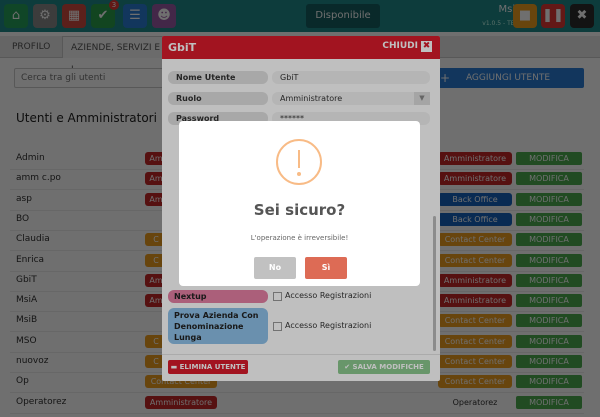 The image size is (600, 417). I want to click on confirm-message: L'operazione è irreversibile!, so click(299, 238).